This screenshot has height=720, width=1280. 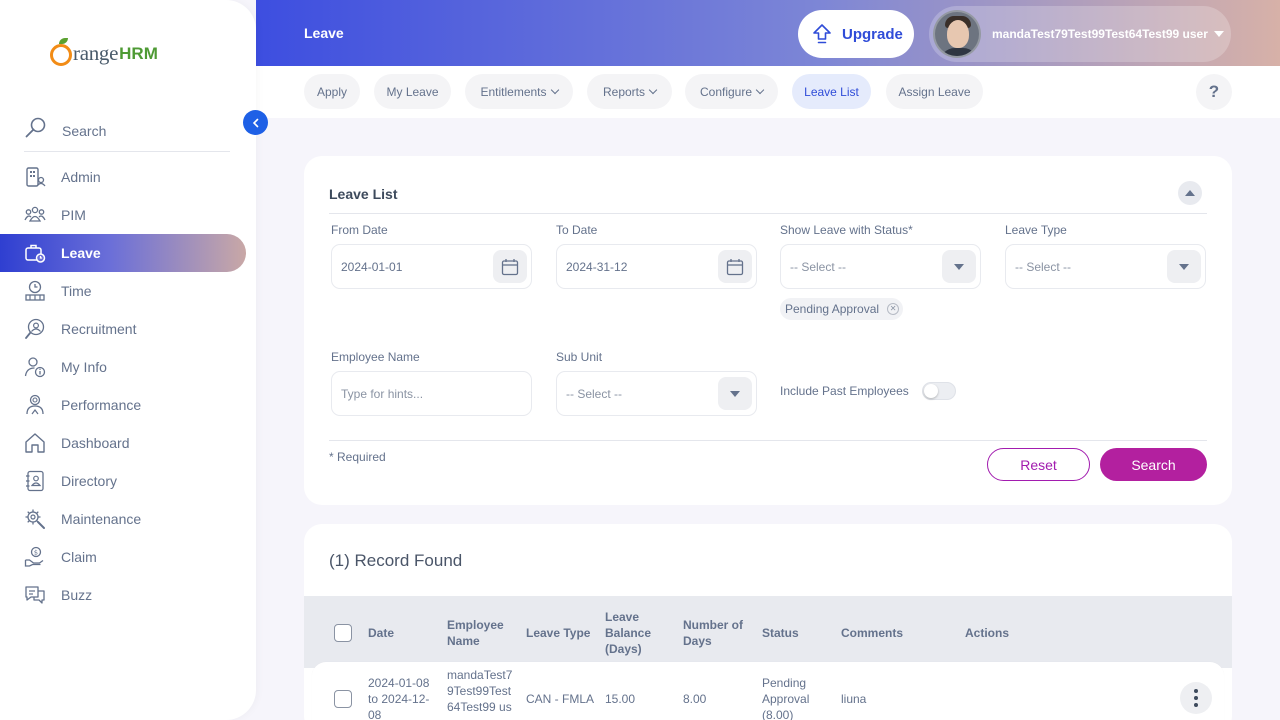 I want to click on filter-title: Leave List, so click(x=363, y=194).